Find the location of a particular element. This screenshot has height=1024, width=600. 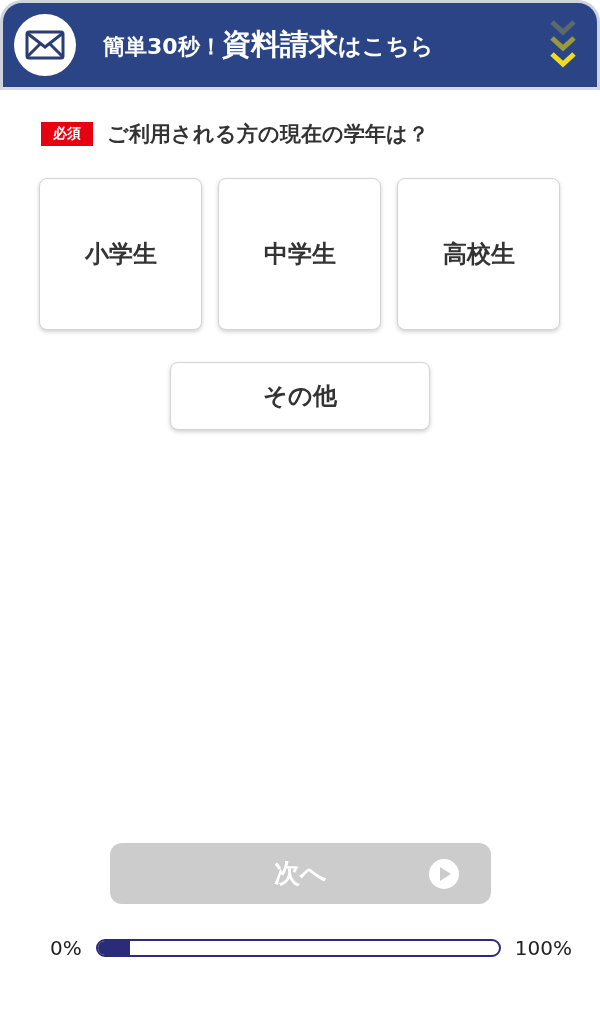

header-banner: 簡単30秒！資料請求はこちら is located at coordinates (300, 45).